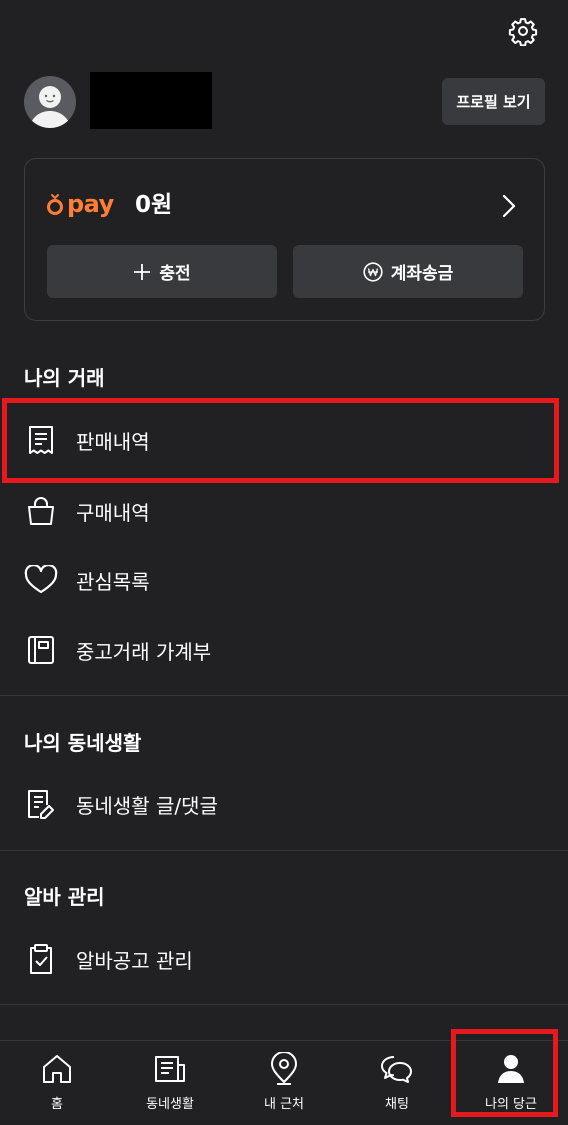 Image resolution: width=568 pixels, height=1125 pixels. What do you see at coordinates (41, 580) in the screenshot?
I see `heart-icon` at bounding box center [41, 580].